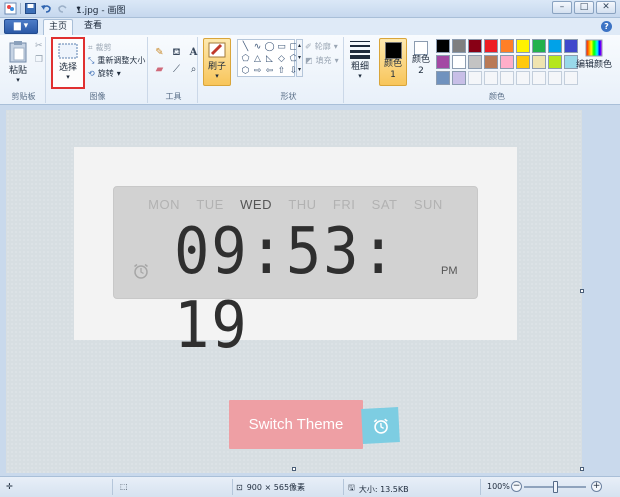 The image size is (620, 497). What do you see at coordinates (173, 96) in the screenshot?
I see `group-caption-tools: 工具` at bounding box center [173, 96].